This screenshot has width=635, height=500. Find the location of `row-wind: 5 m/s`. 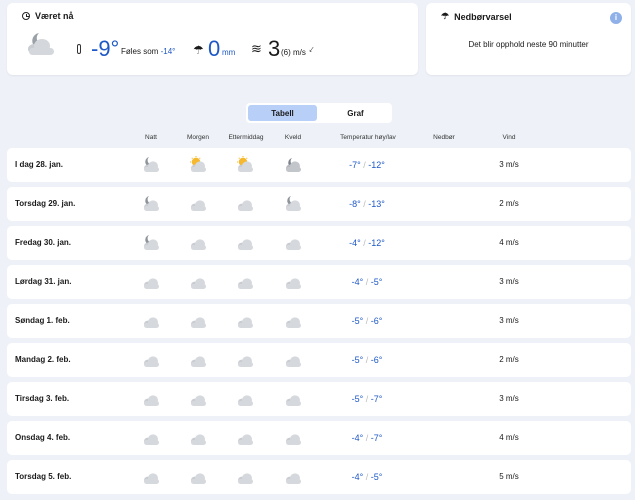

row-wind: 5 m/s is located at coordinates (509, 476).